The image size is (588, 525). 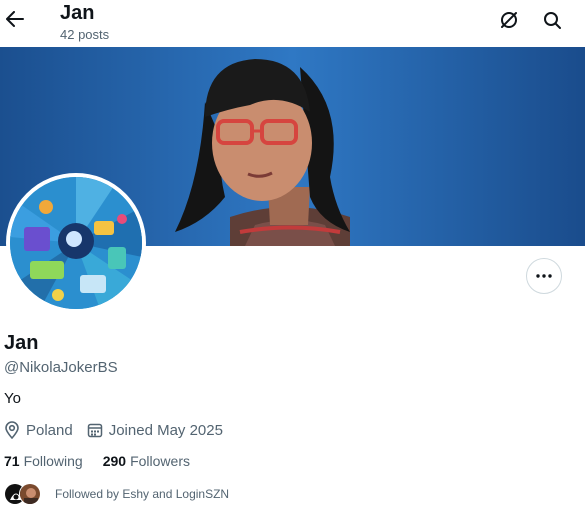 I want to click on back-button, so click(x=15, y=19).